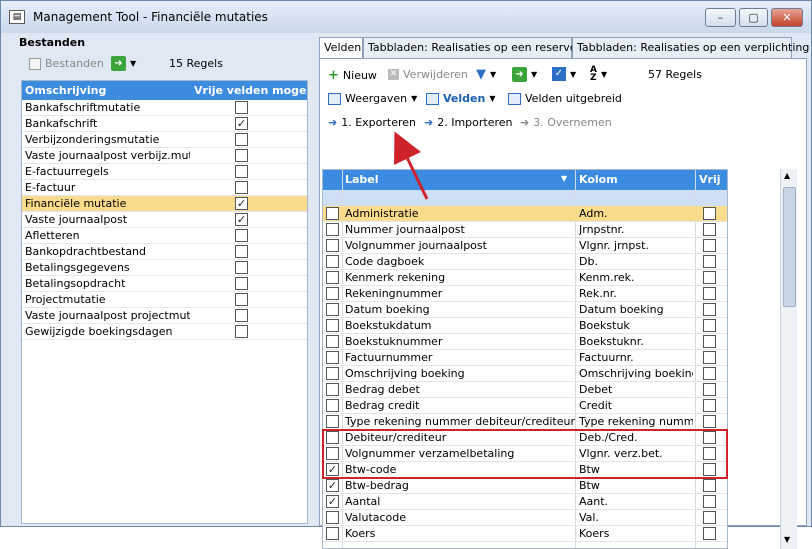  I want to click on list-item: Betalingsgegevens, so click(164, 268).